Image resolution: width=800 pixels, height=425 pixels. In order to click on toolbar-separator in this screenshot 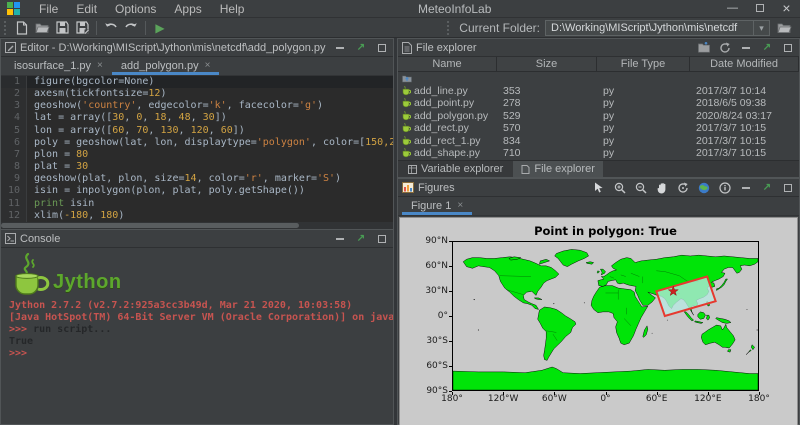, I will do `click(145, 27)`.